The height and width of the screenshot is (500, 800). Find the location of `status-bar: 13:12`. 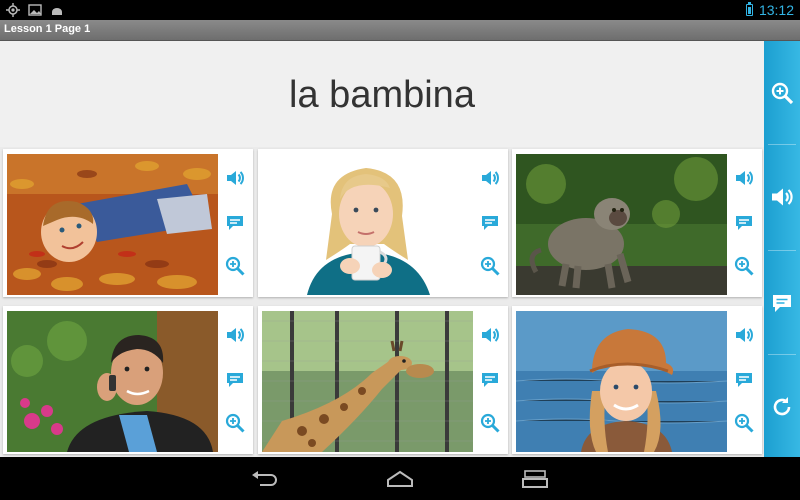

status-bar: 13:12 is located at coordinates (400, 10).